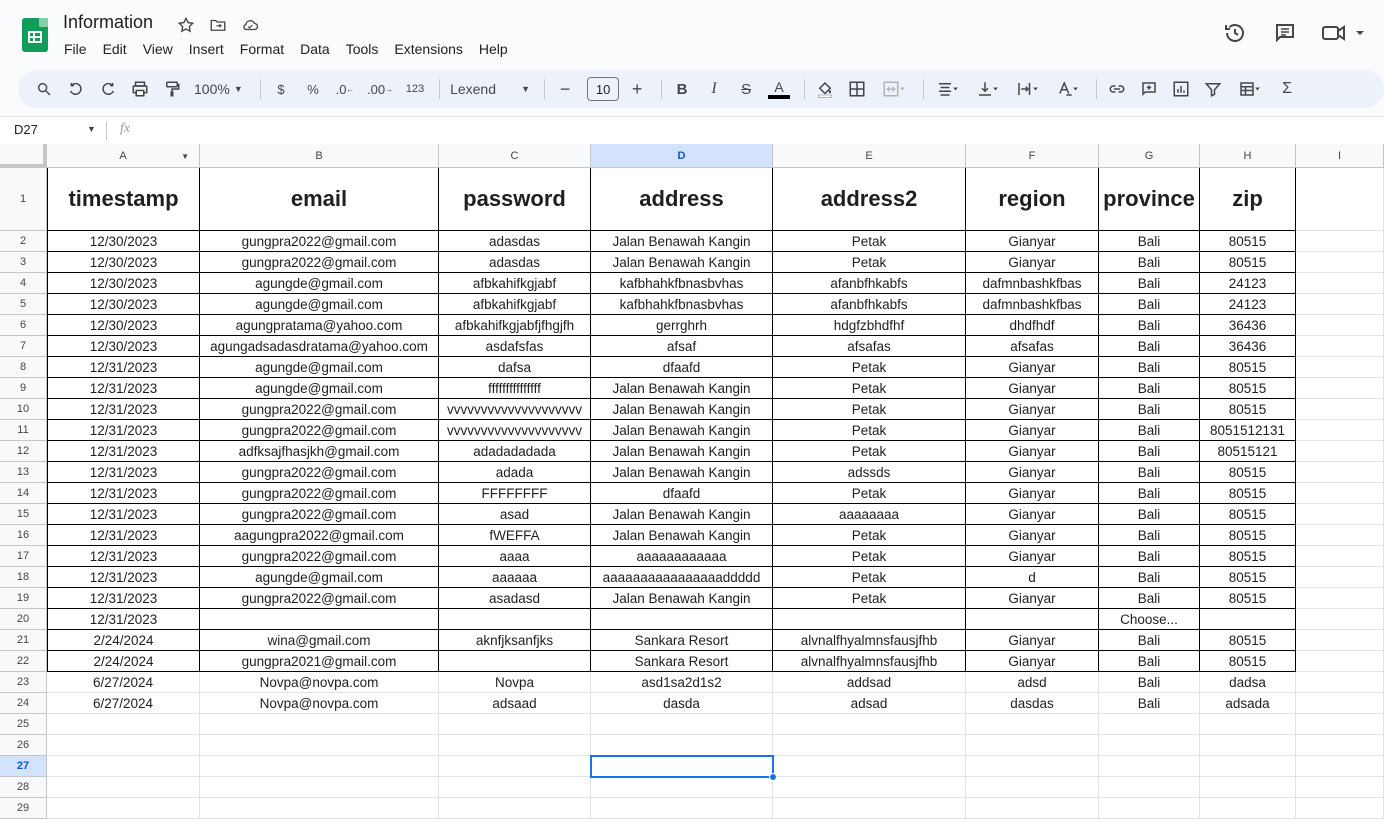  What do you see at coordinates (123, 682) in the screenshot?
I see `cell: 6/27/2024` at bounding box center [123, 682].